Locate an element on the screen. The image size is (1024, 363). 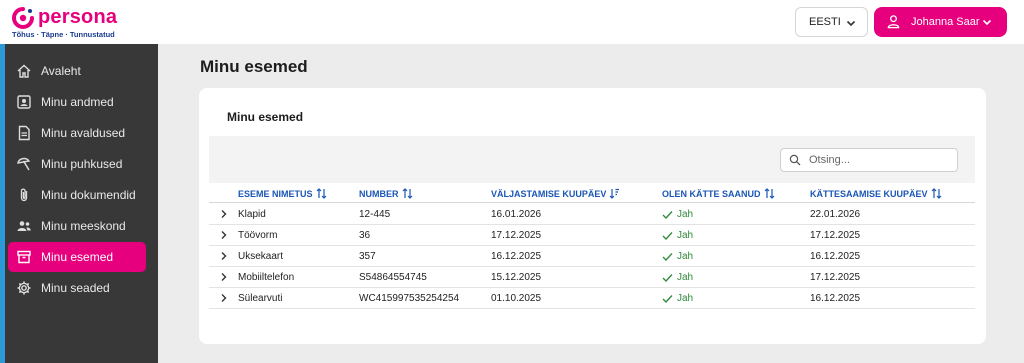
document-icon is located at coordinates (24, 133).